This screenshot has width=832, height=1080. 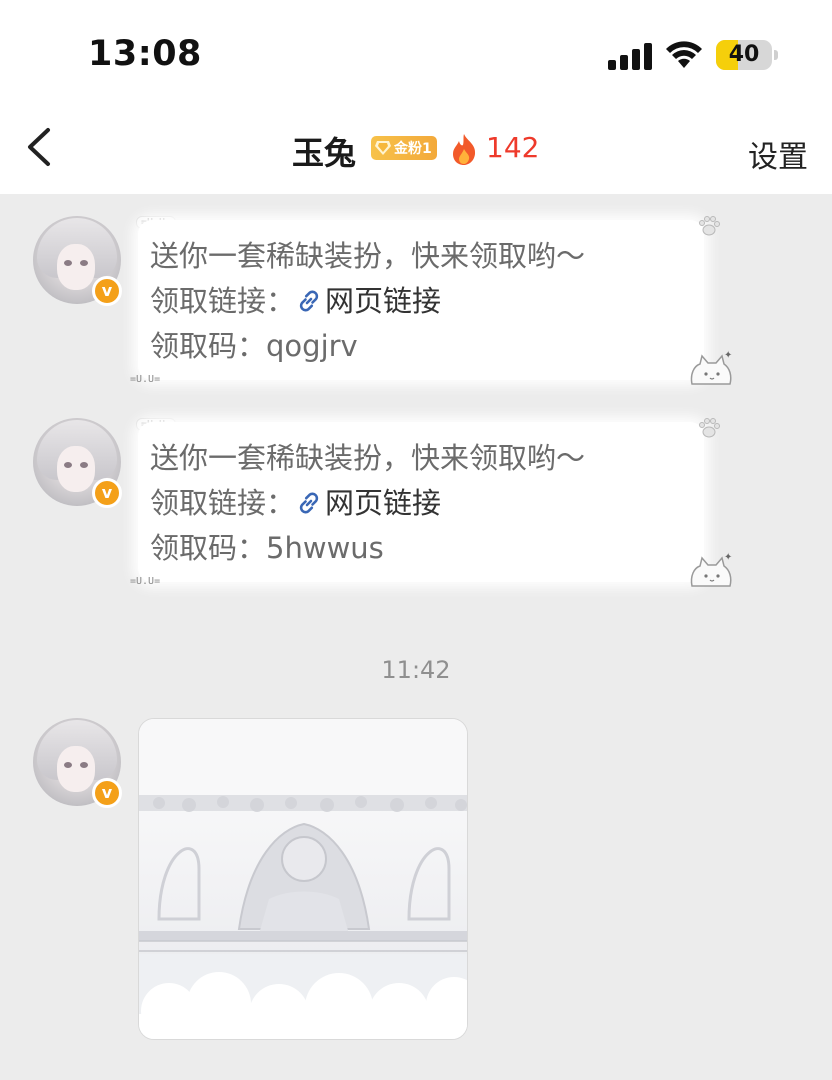 What do you see at coordinates (778, 154) in the screenshot?
I see `settings-button: 设置` at bounding box center [778, 154].